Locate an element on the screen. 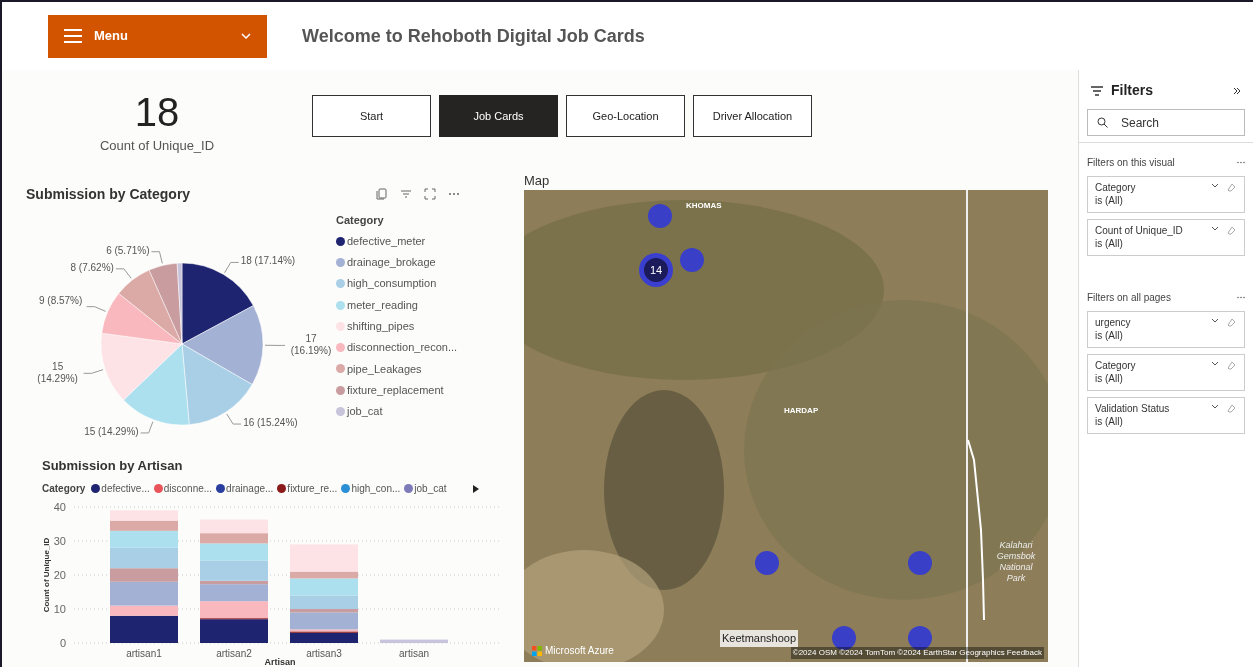 The image size is (1253, 667). filter-field: Count of Unique_ID is located at coordinates (1139, 230).